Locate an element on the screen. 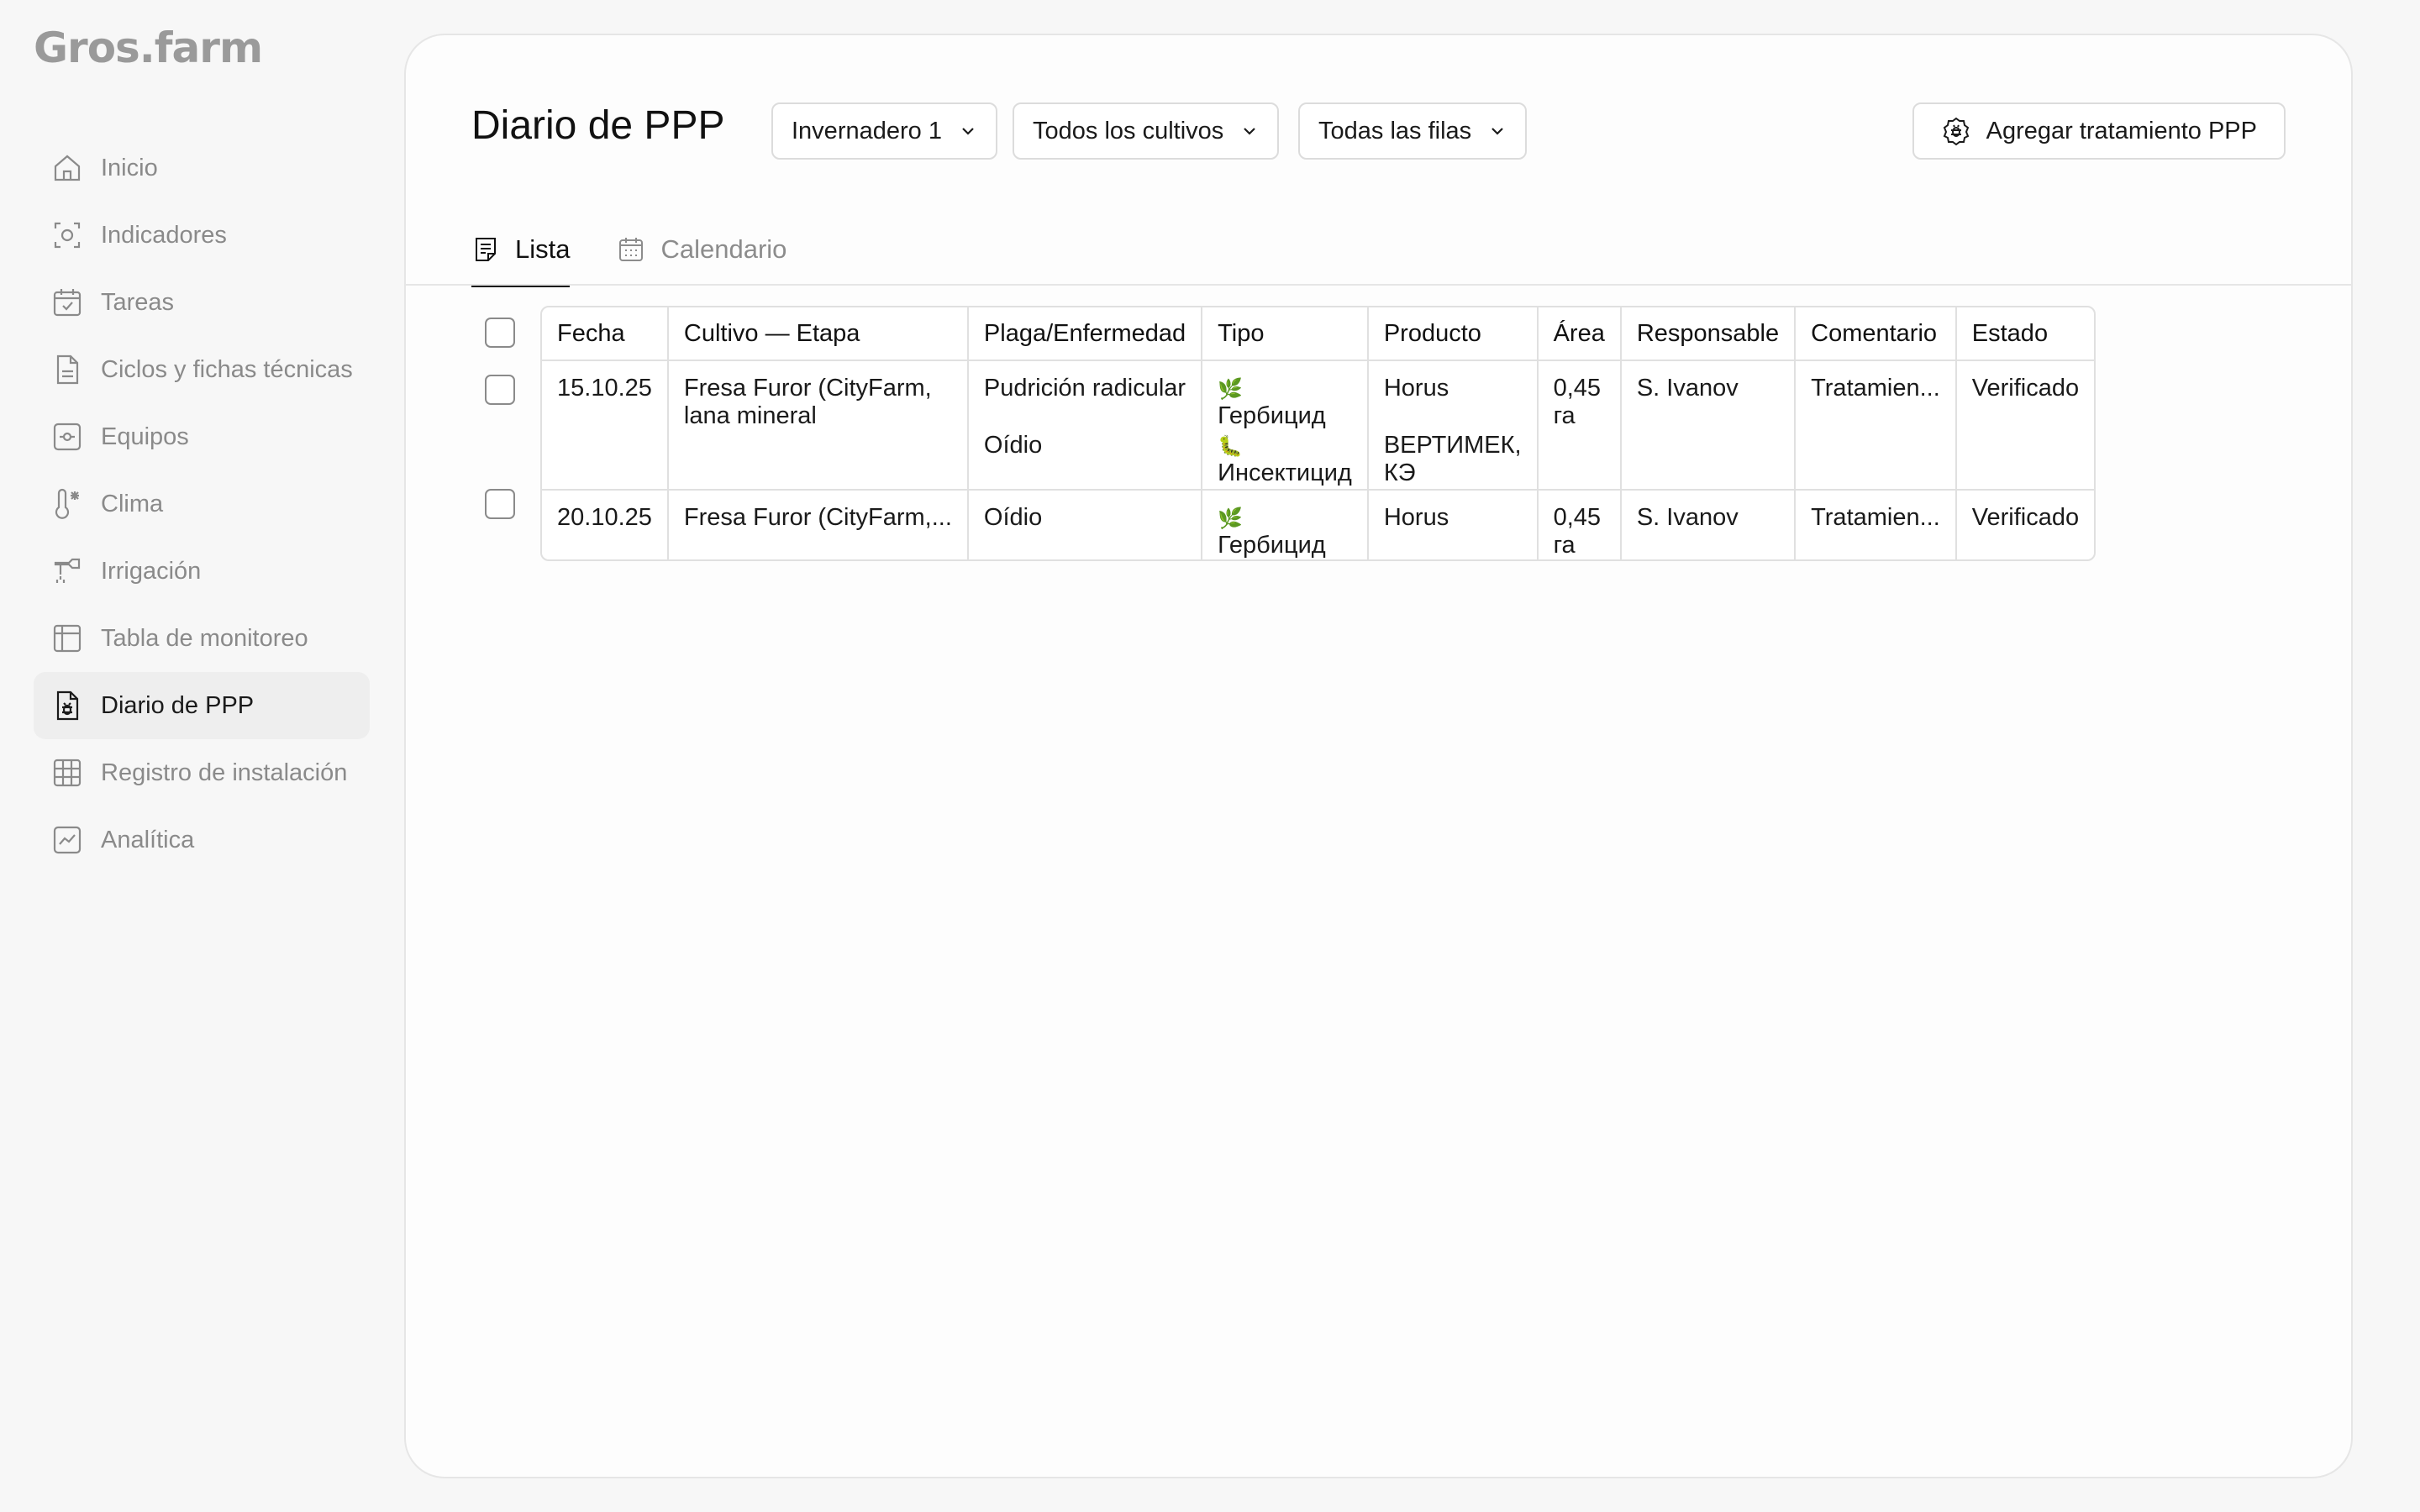 The height and width of the screenshot is (1512, 2420). sidebar-item-label: Tareas is located at coordinates (138, 302).